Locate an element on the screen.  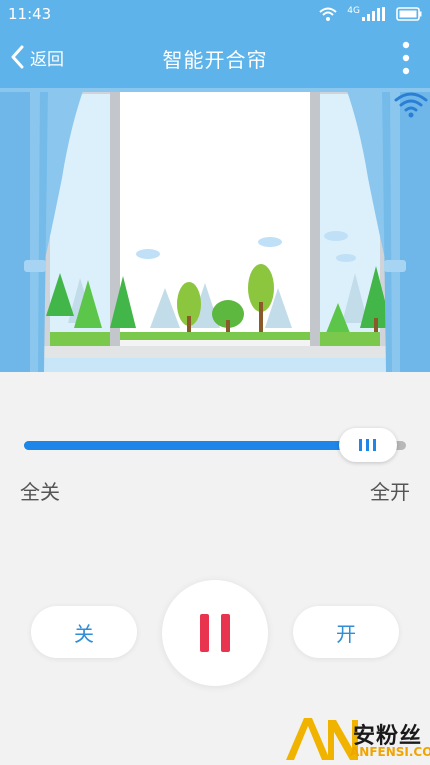
status-icons: 4G is located at coordinates (370, 14).